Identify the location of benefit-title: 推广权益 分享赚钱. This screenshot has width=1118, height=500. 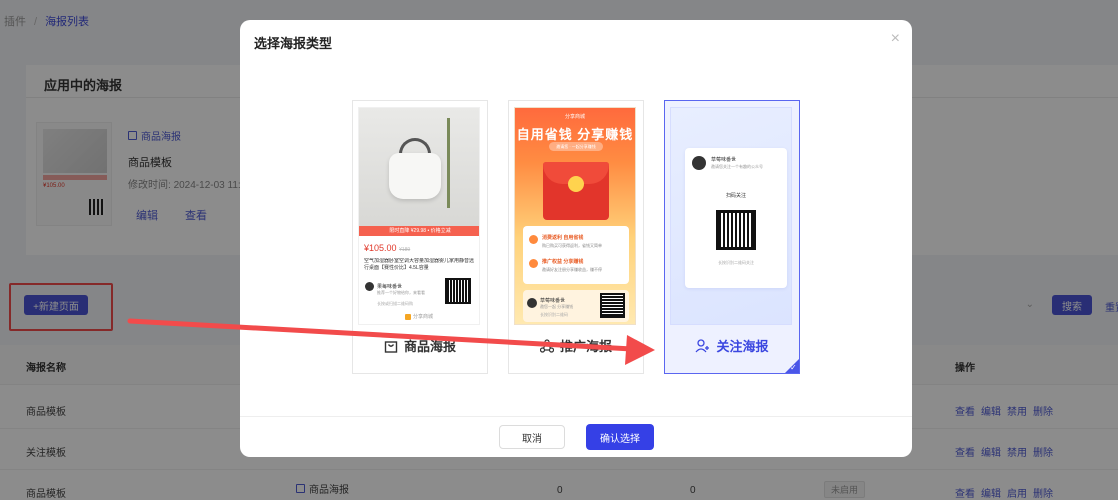
(563, 262).